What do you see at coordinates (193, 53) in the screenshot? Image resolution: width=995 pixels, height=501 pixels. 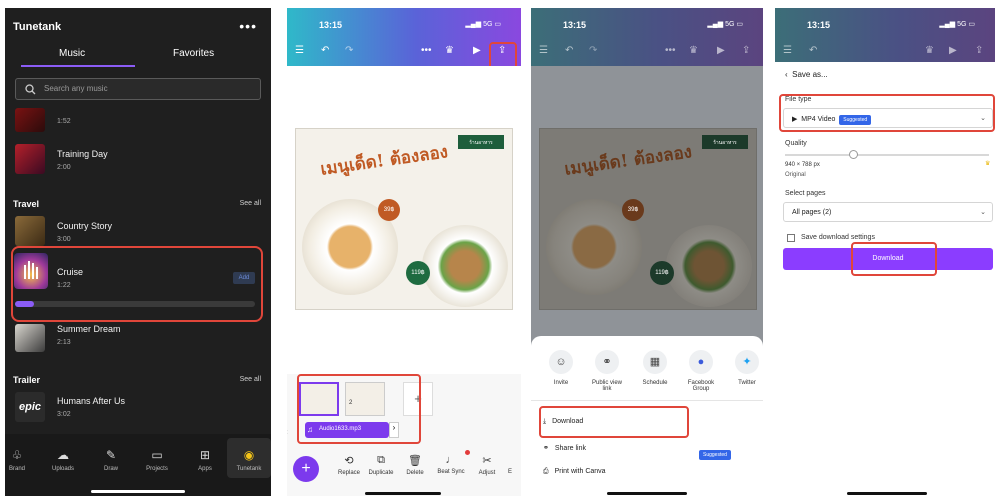 I see `tab-favorites: Favorites` at bounding box center [193, 53].